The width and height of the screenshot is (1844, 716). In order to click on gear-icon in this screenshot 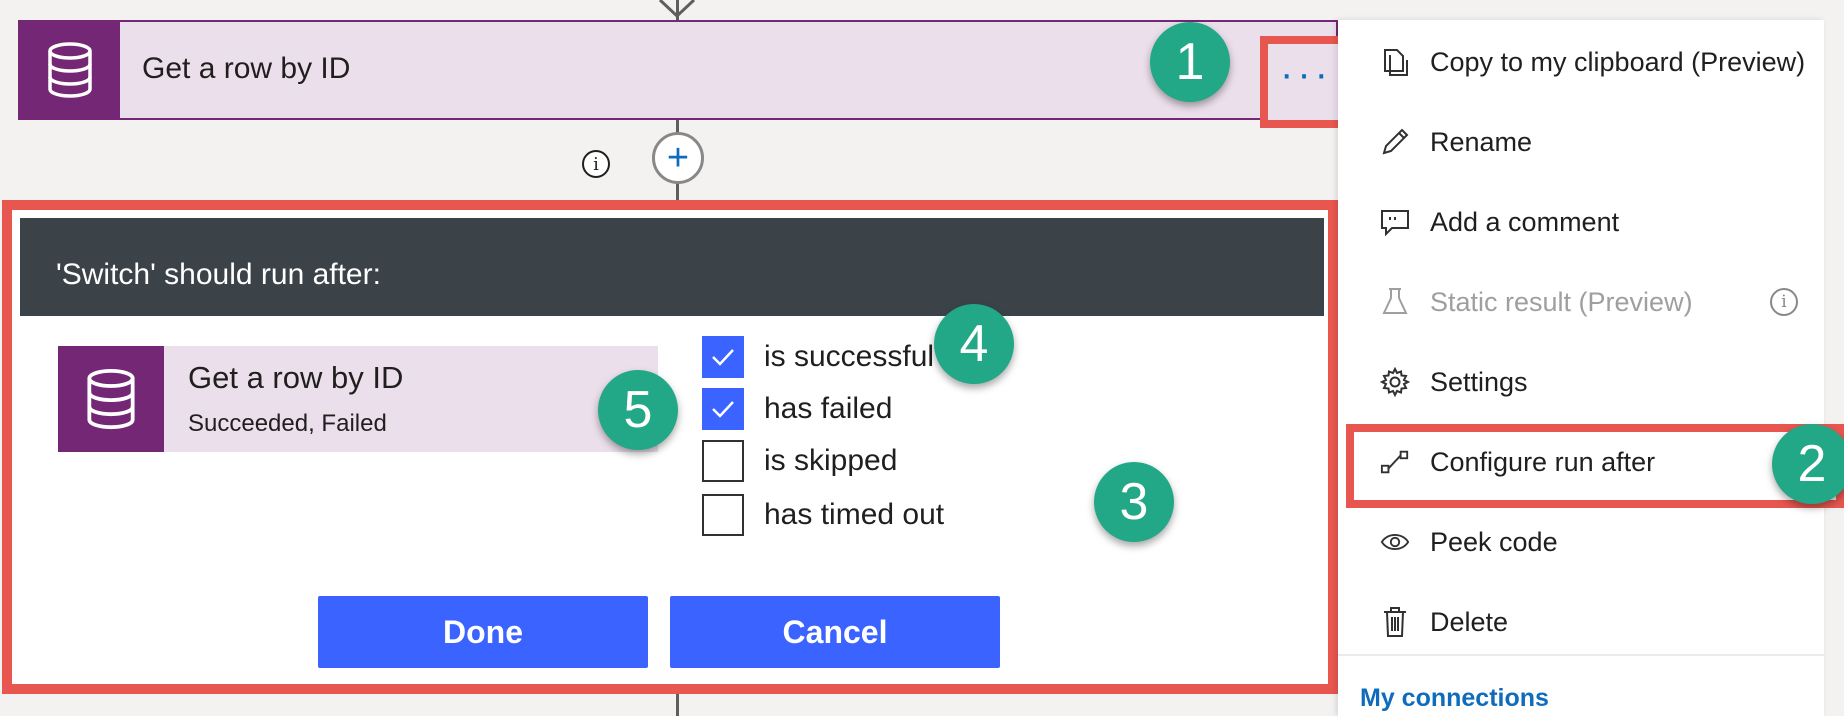, I will do `click(1395, 382)`.